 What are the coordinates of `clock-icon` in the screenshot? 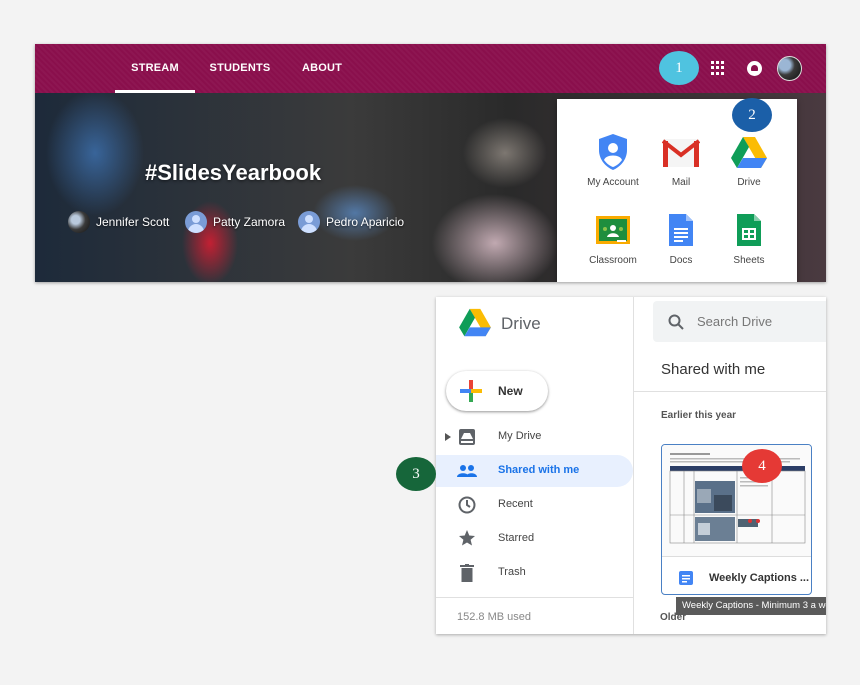 It's located at (467, 505).